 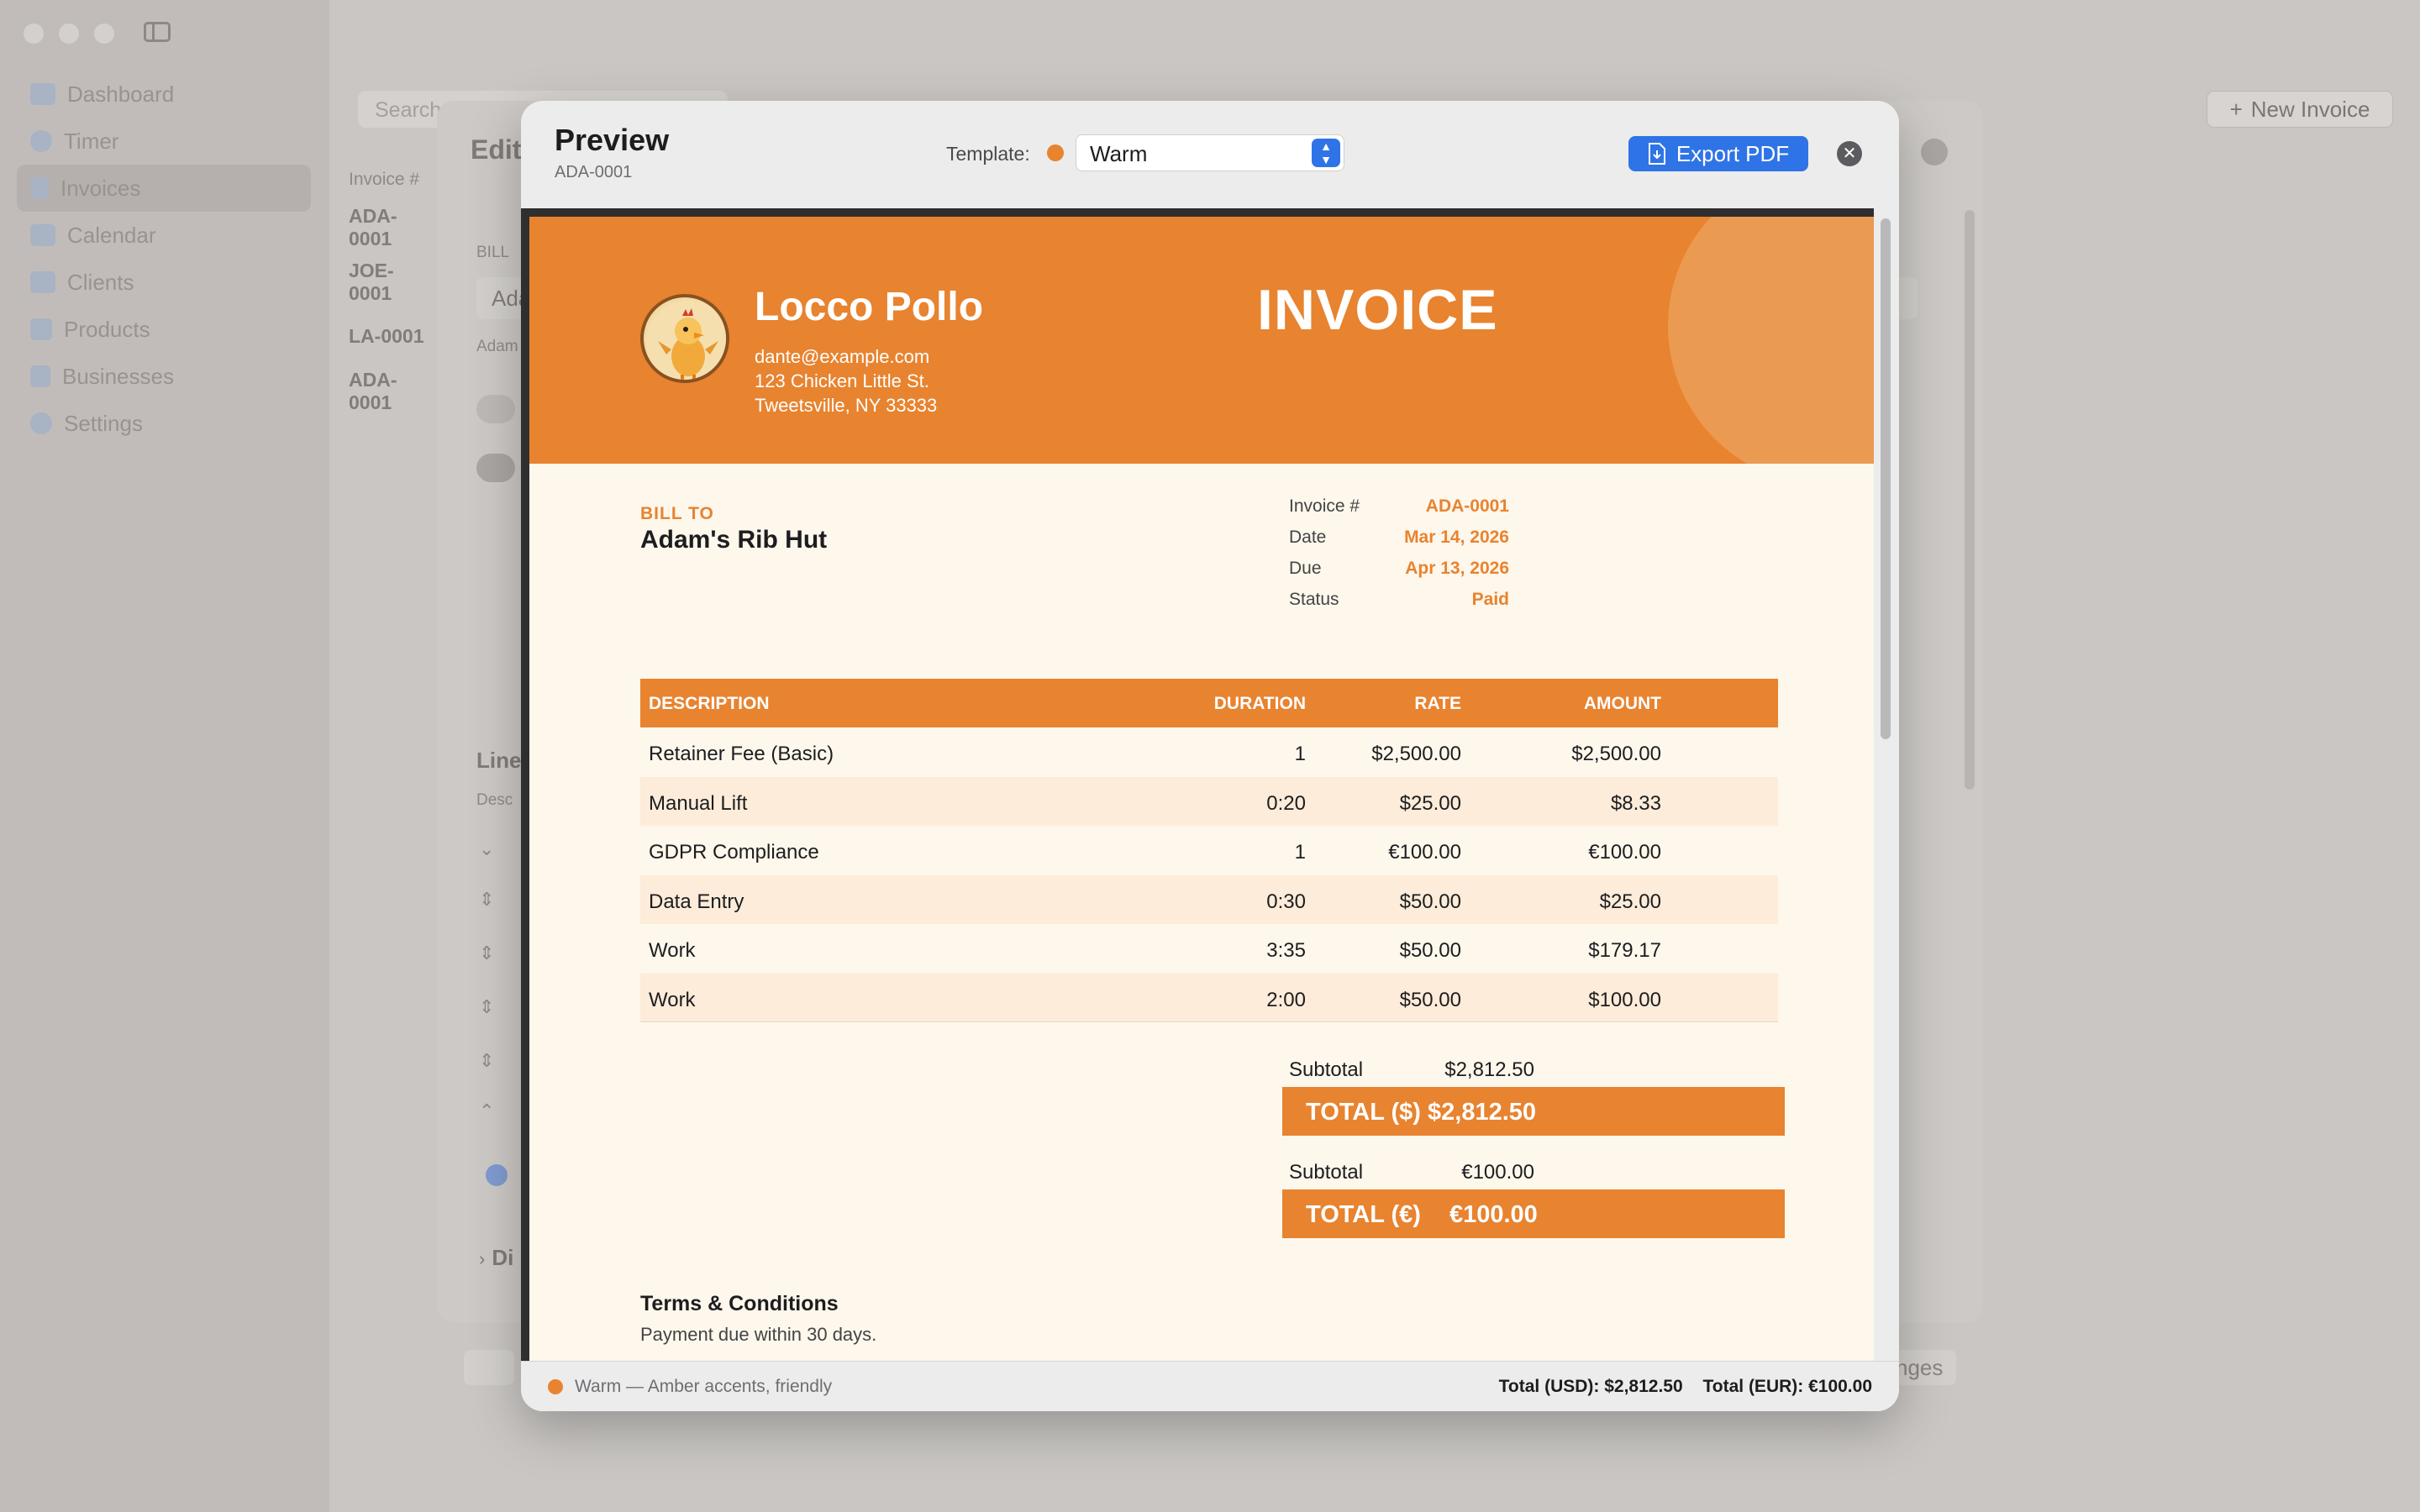 I want to click on new-invoice-button: + New Invoice, so click(x=2300, y=109).